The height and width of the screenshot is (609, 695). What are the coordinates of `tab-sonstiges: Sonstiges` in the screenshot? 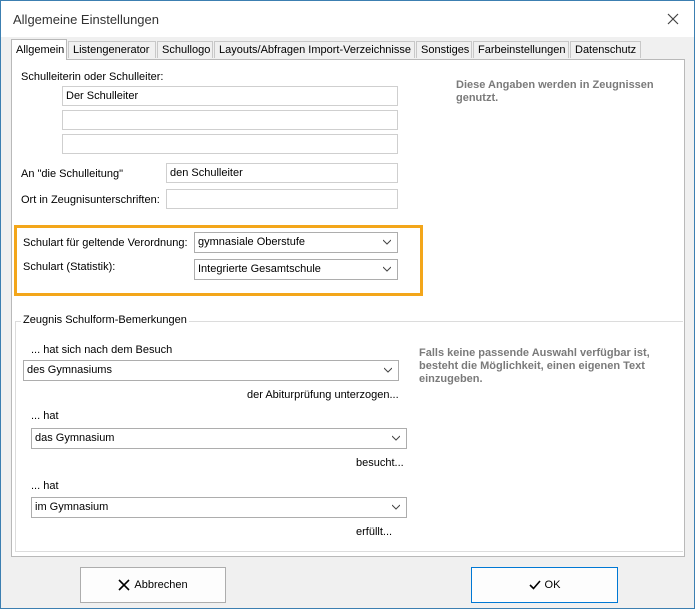 It's located at (444, 49).